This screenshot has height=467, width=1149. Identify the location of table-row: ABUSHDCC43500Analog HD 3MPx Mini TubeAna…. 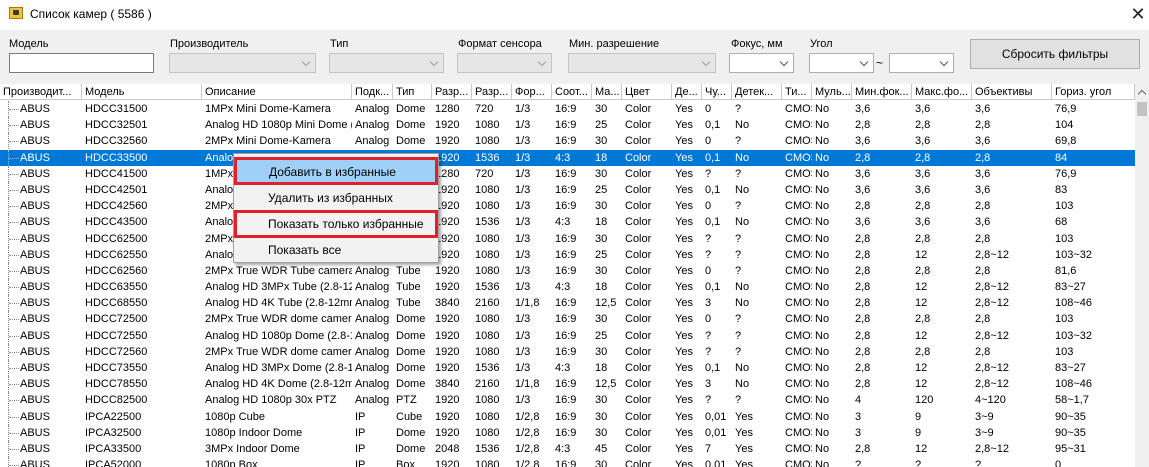
(567, 222).